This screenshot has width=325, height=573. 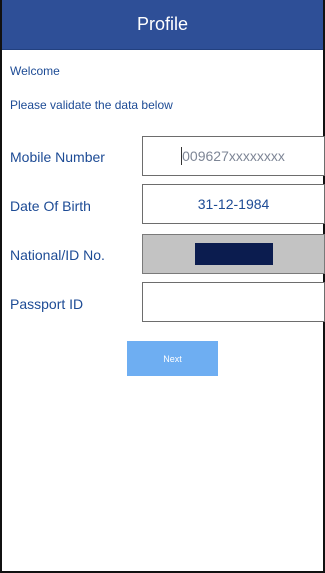 I want to click on mobile-number-label: Mobile Number, so click(x=57, y=157).